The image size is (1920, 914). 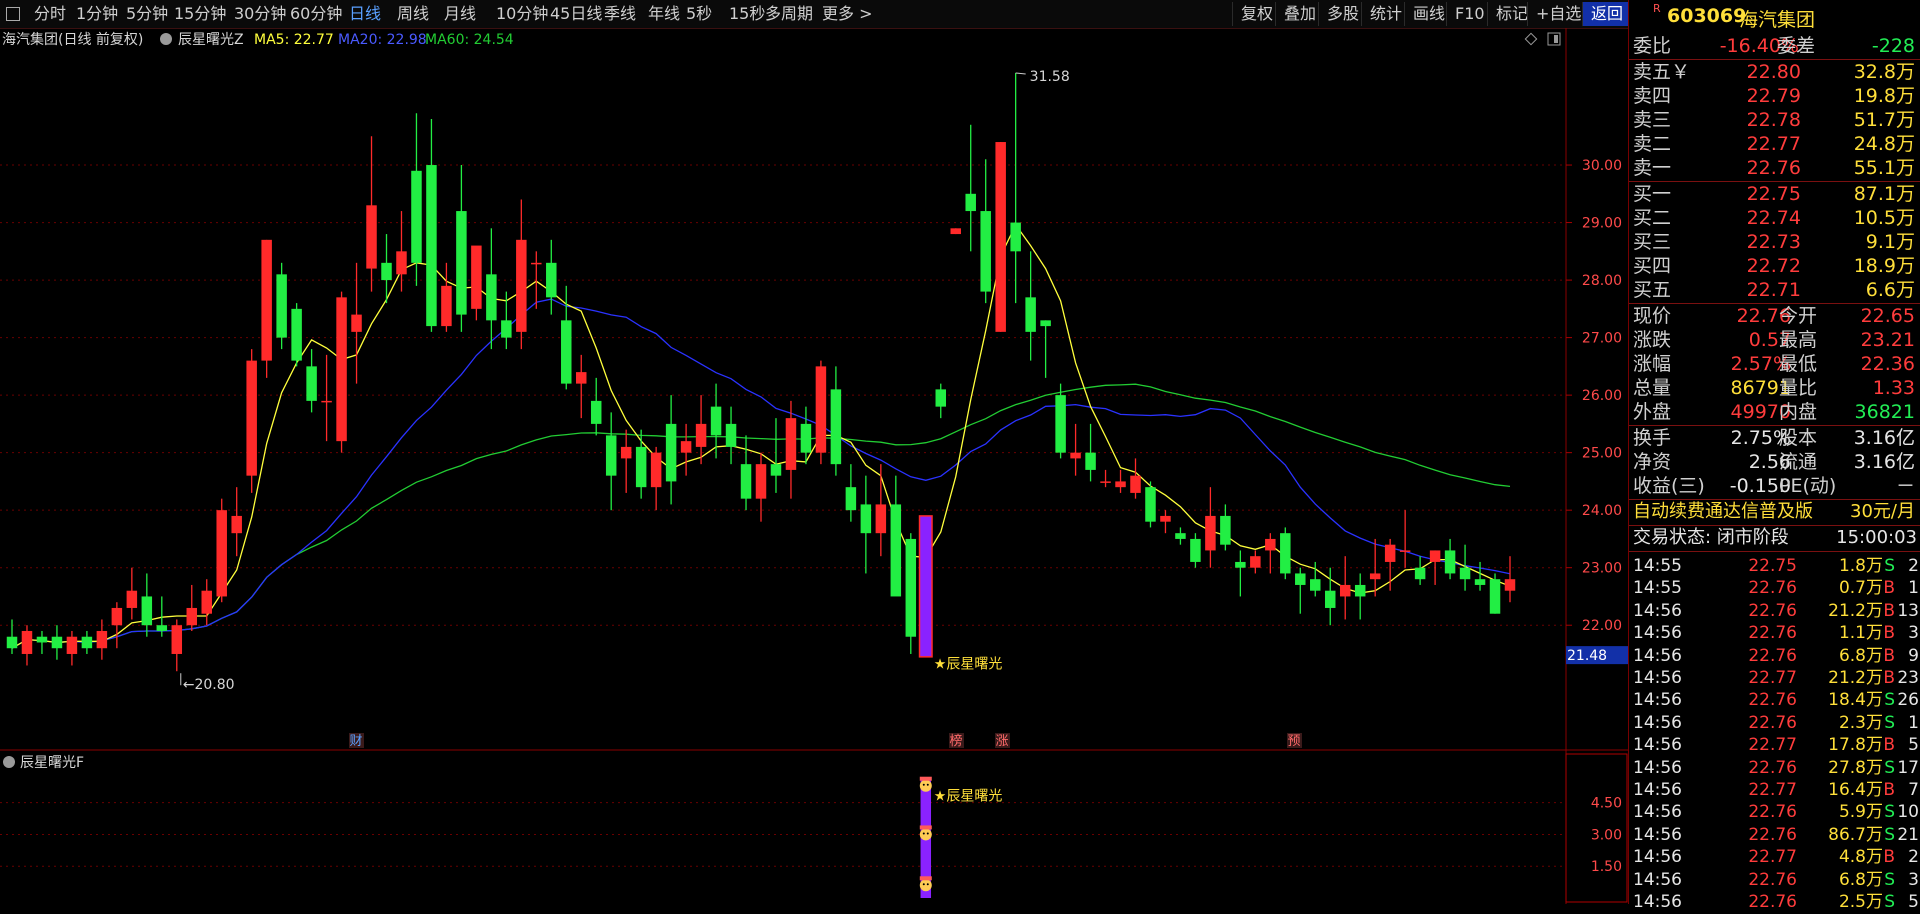 I want to click on buy-order-row-3: 买四 22.72 18.9万, so click(x=1774, y=266).